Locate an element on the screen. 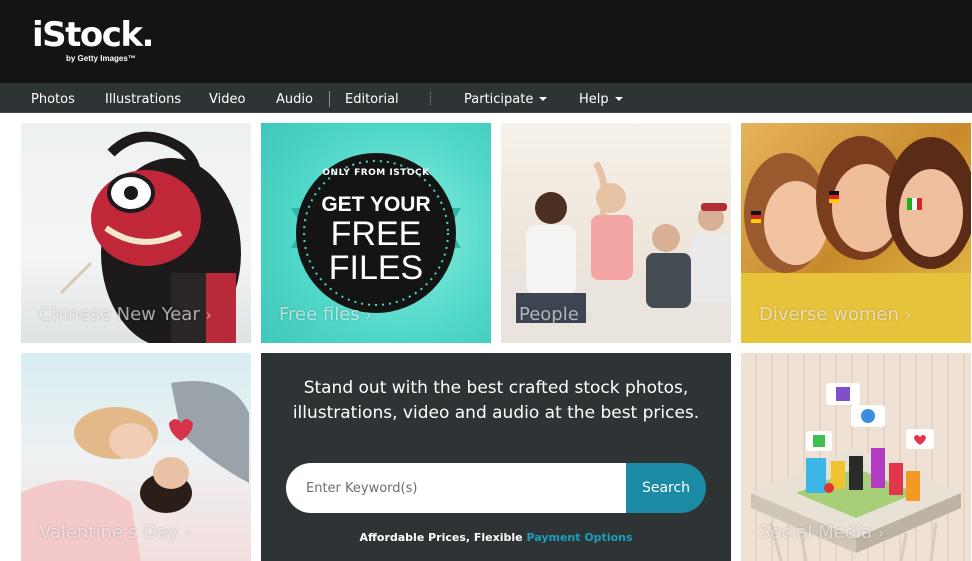 This screenshot has width=972, height=561. logo-wordmark: iStock. is located at coordinates (93, 35).